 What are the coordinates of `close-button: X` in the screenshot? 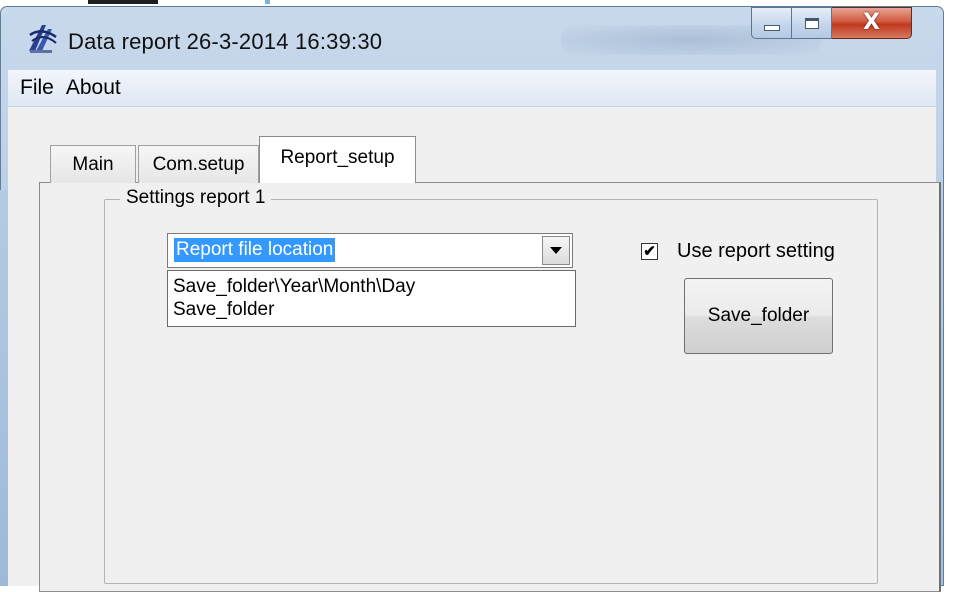 It's located at (872, 23).